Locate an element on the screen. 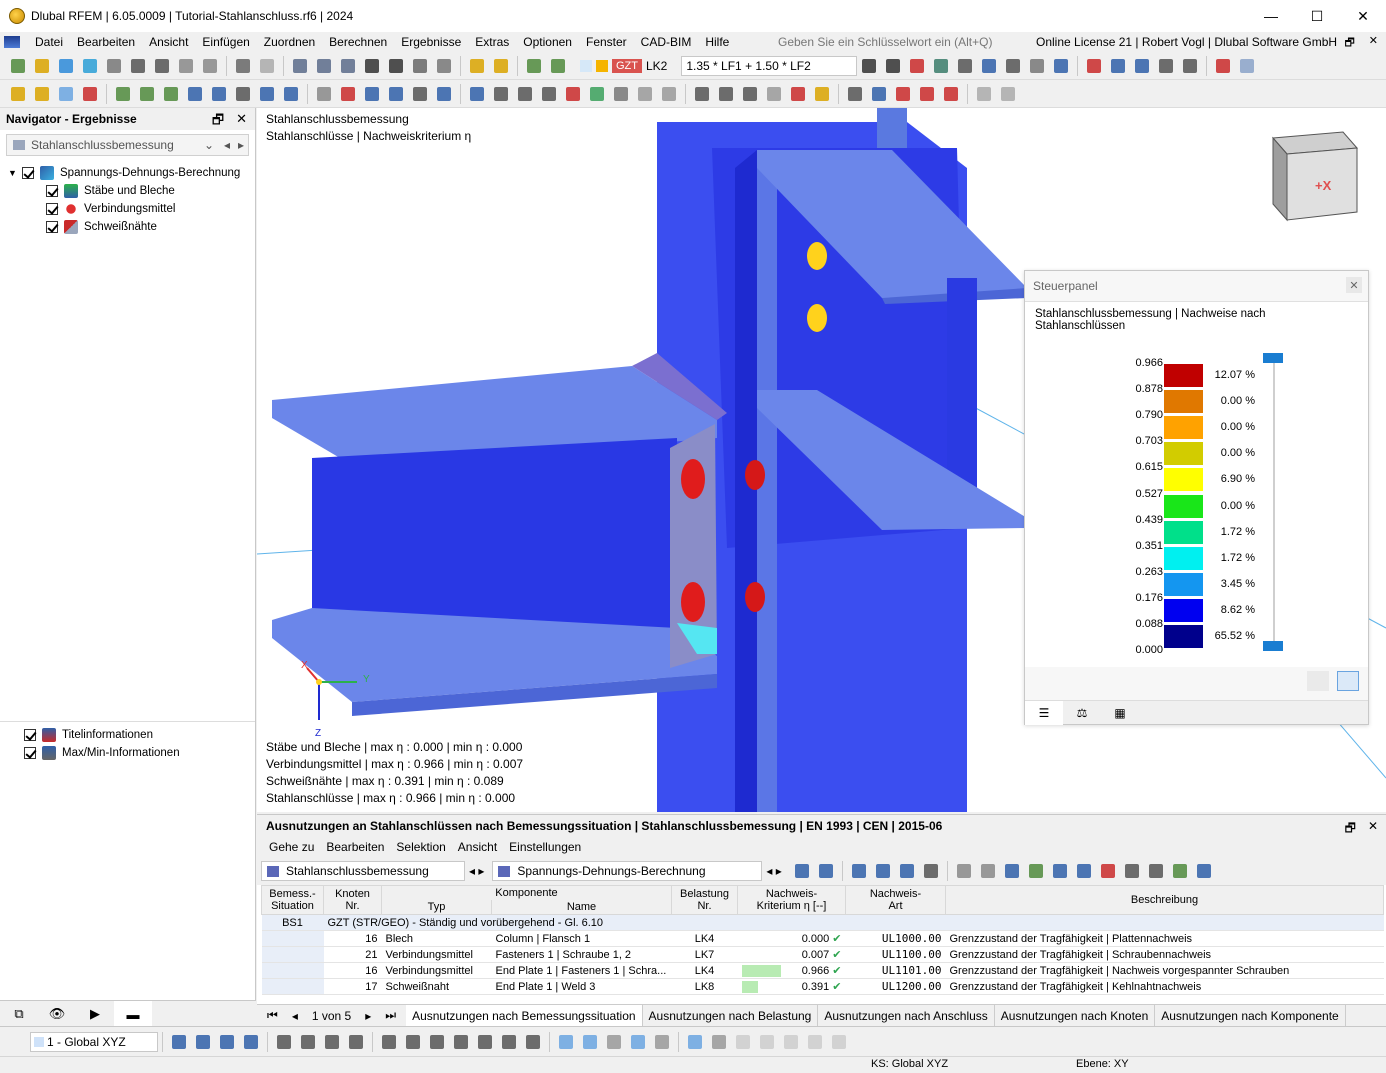  cut-icon is located at coordinates (509, 1042).